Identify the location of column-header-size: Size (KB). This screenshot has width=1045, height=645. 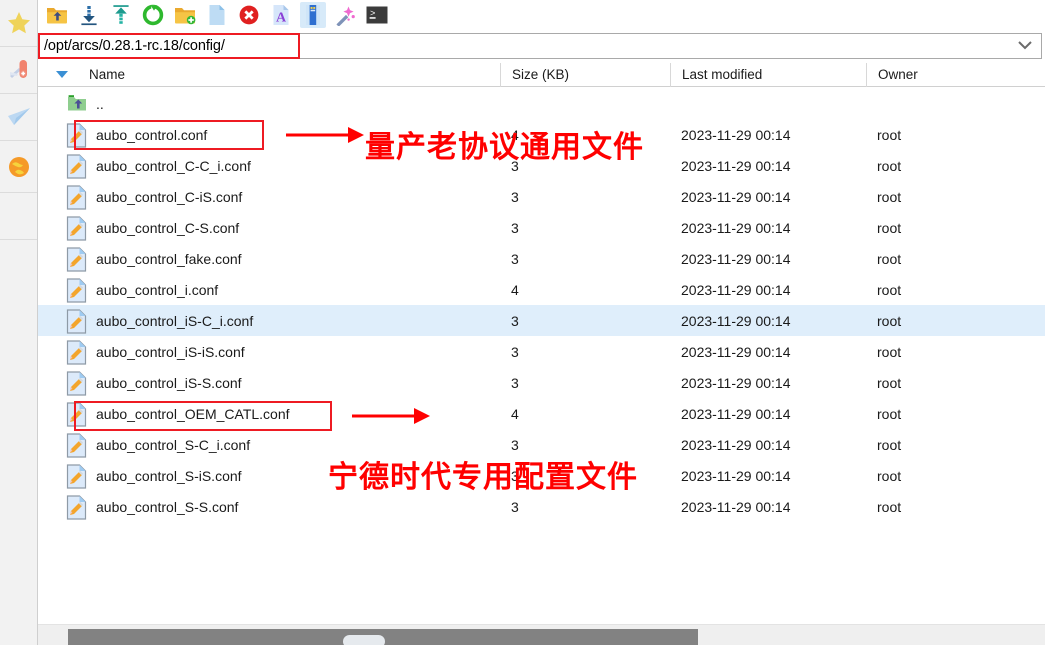
(585, 74).